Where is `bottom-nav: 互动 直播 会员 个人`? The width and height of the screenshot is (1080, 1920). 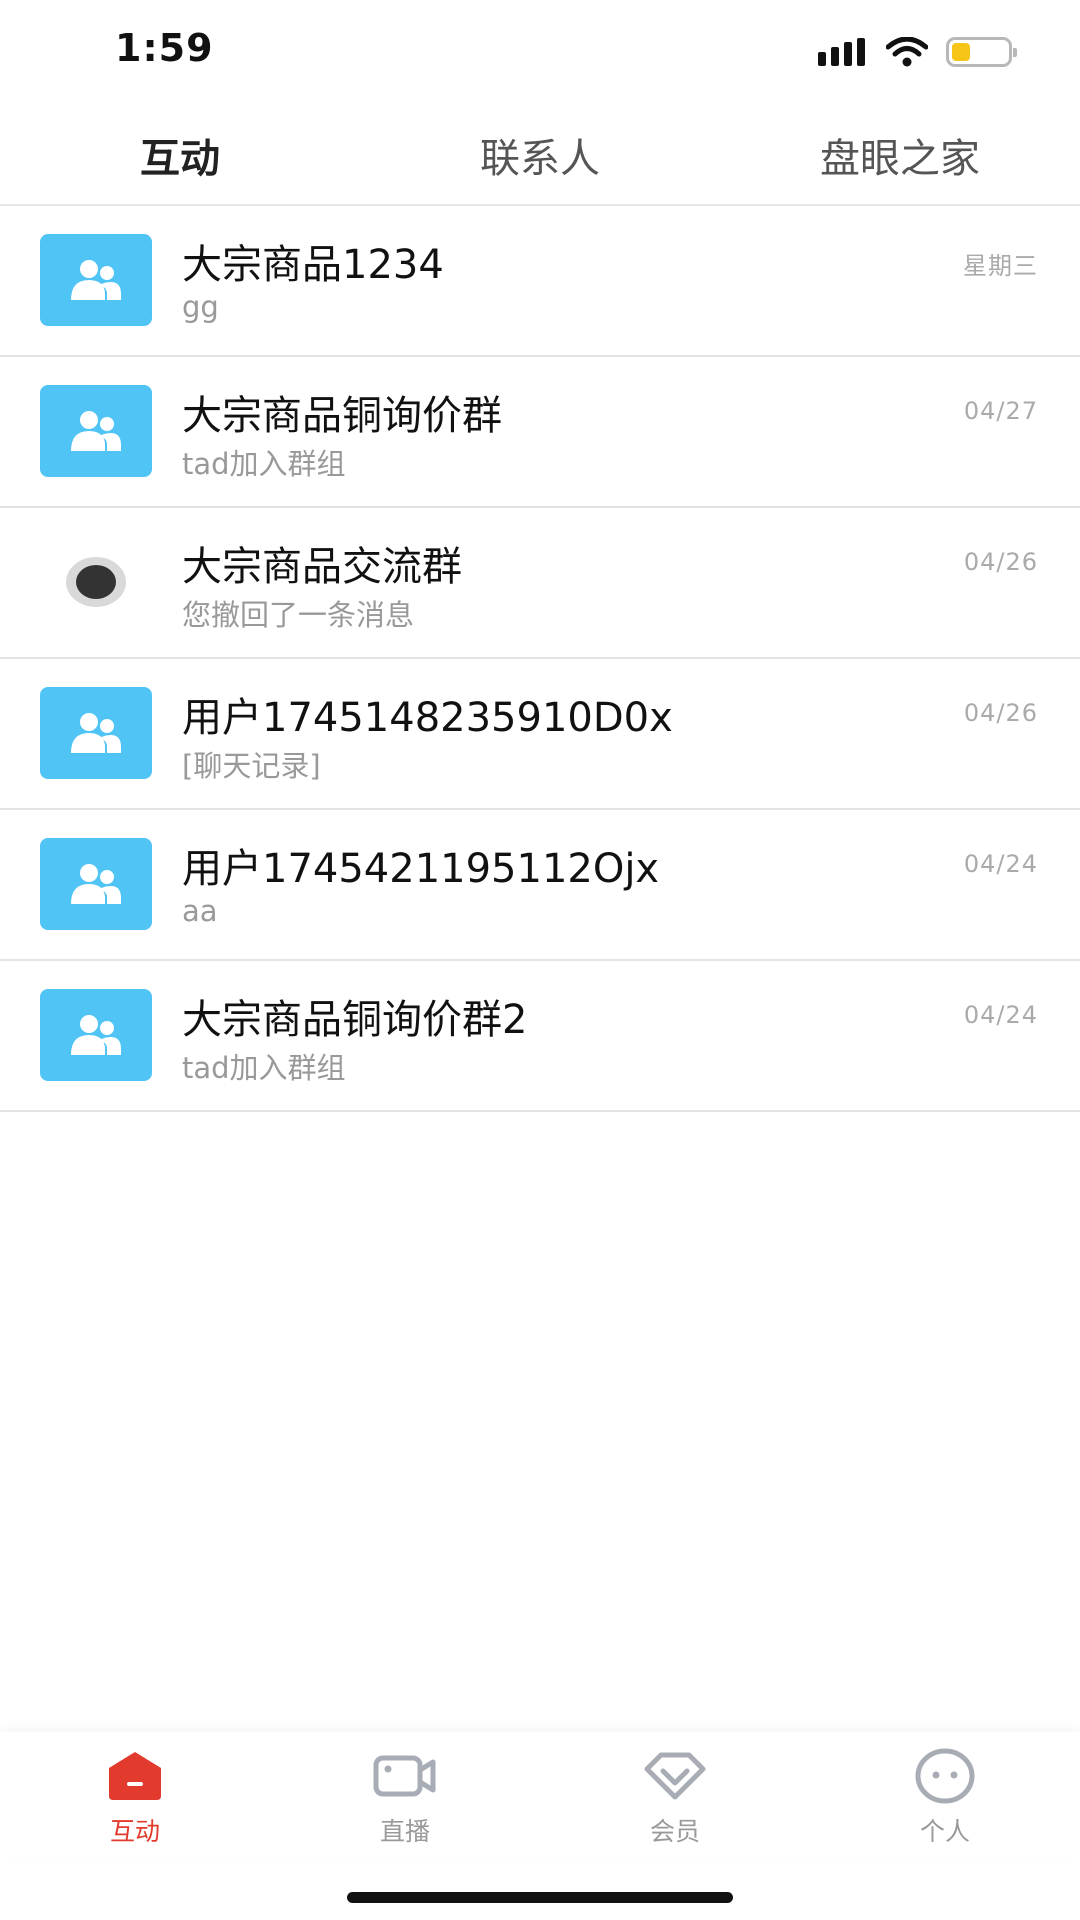
bottom-nav: 互动 直播 会员 个人 is located at coordinates (540, 1797).